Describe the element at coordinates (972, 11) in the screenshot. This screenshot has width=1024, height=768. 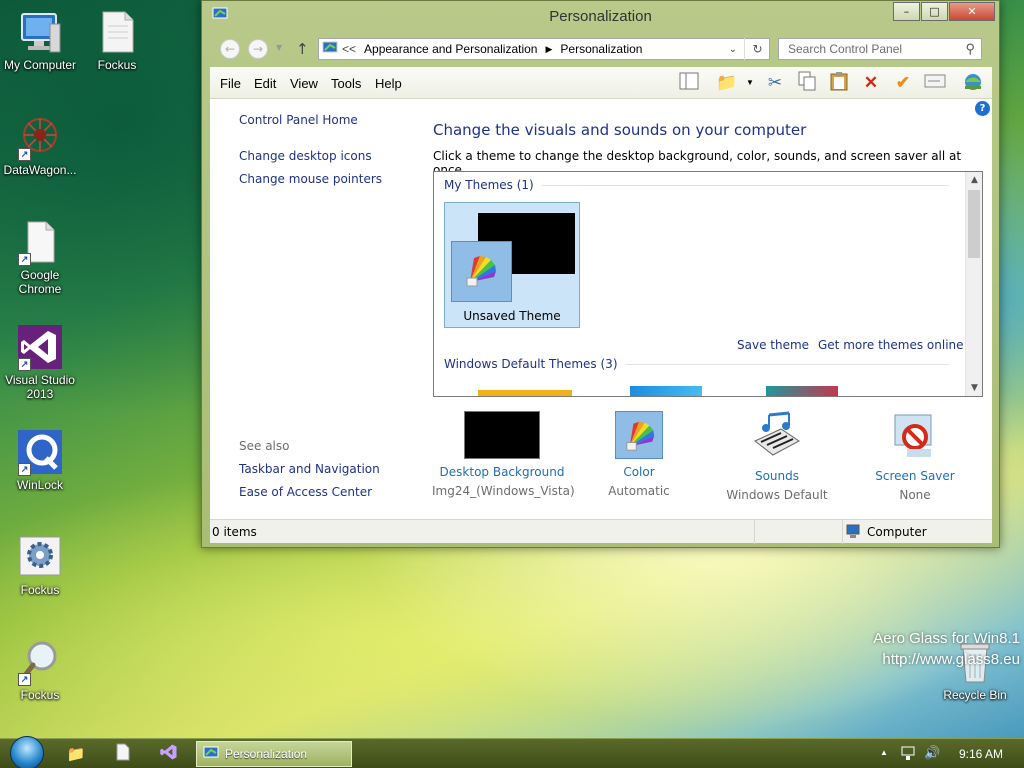
I see `close-button: ✕` at that location.